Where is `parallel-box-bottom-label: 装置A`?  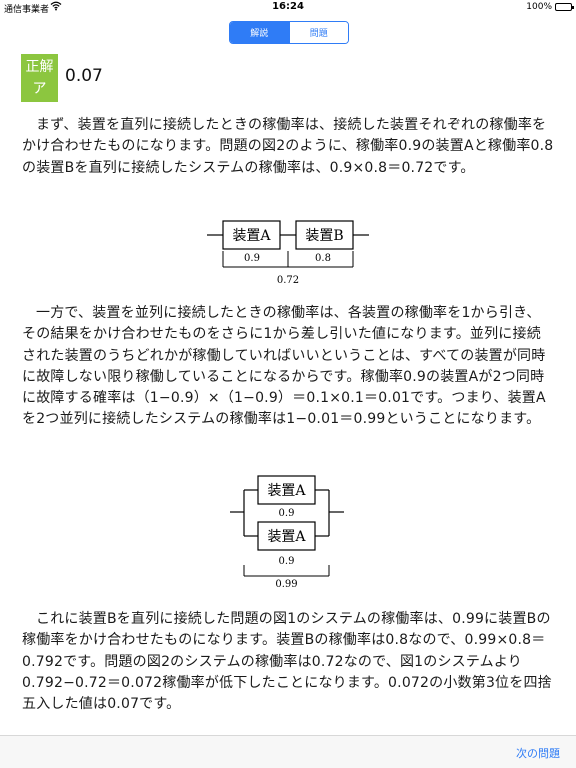 parallel-box-bottom-label: 装置A is located at coordinates (286, 537).